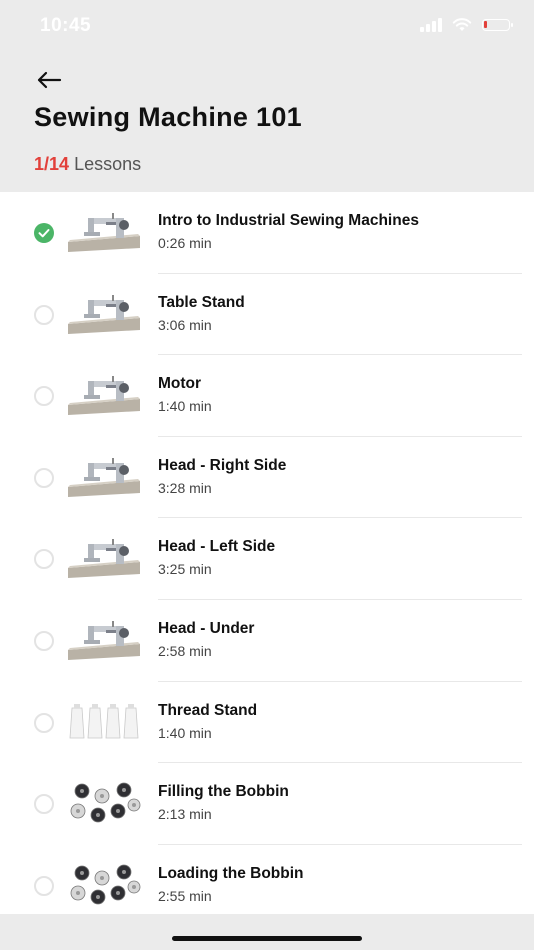 This screenshot has width=534, height=950. I want to click on home-area, so click(267, 932).